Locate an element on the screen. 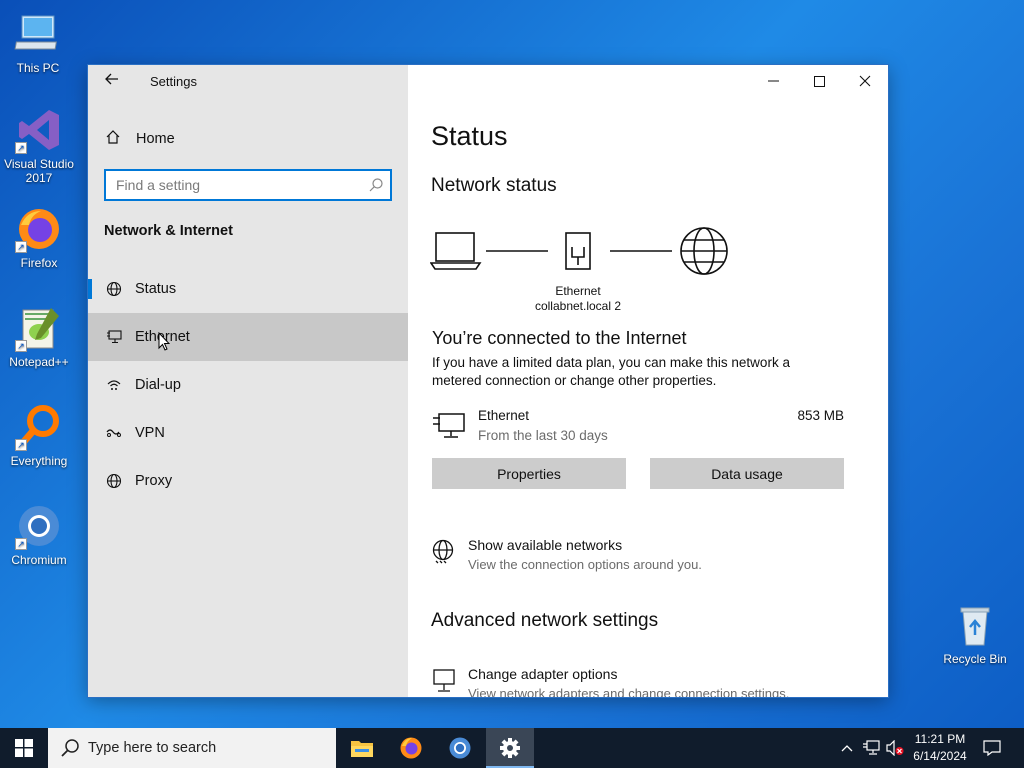  desktop-icon-label: Chromium is located at coordinates (39, 560).